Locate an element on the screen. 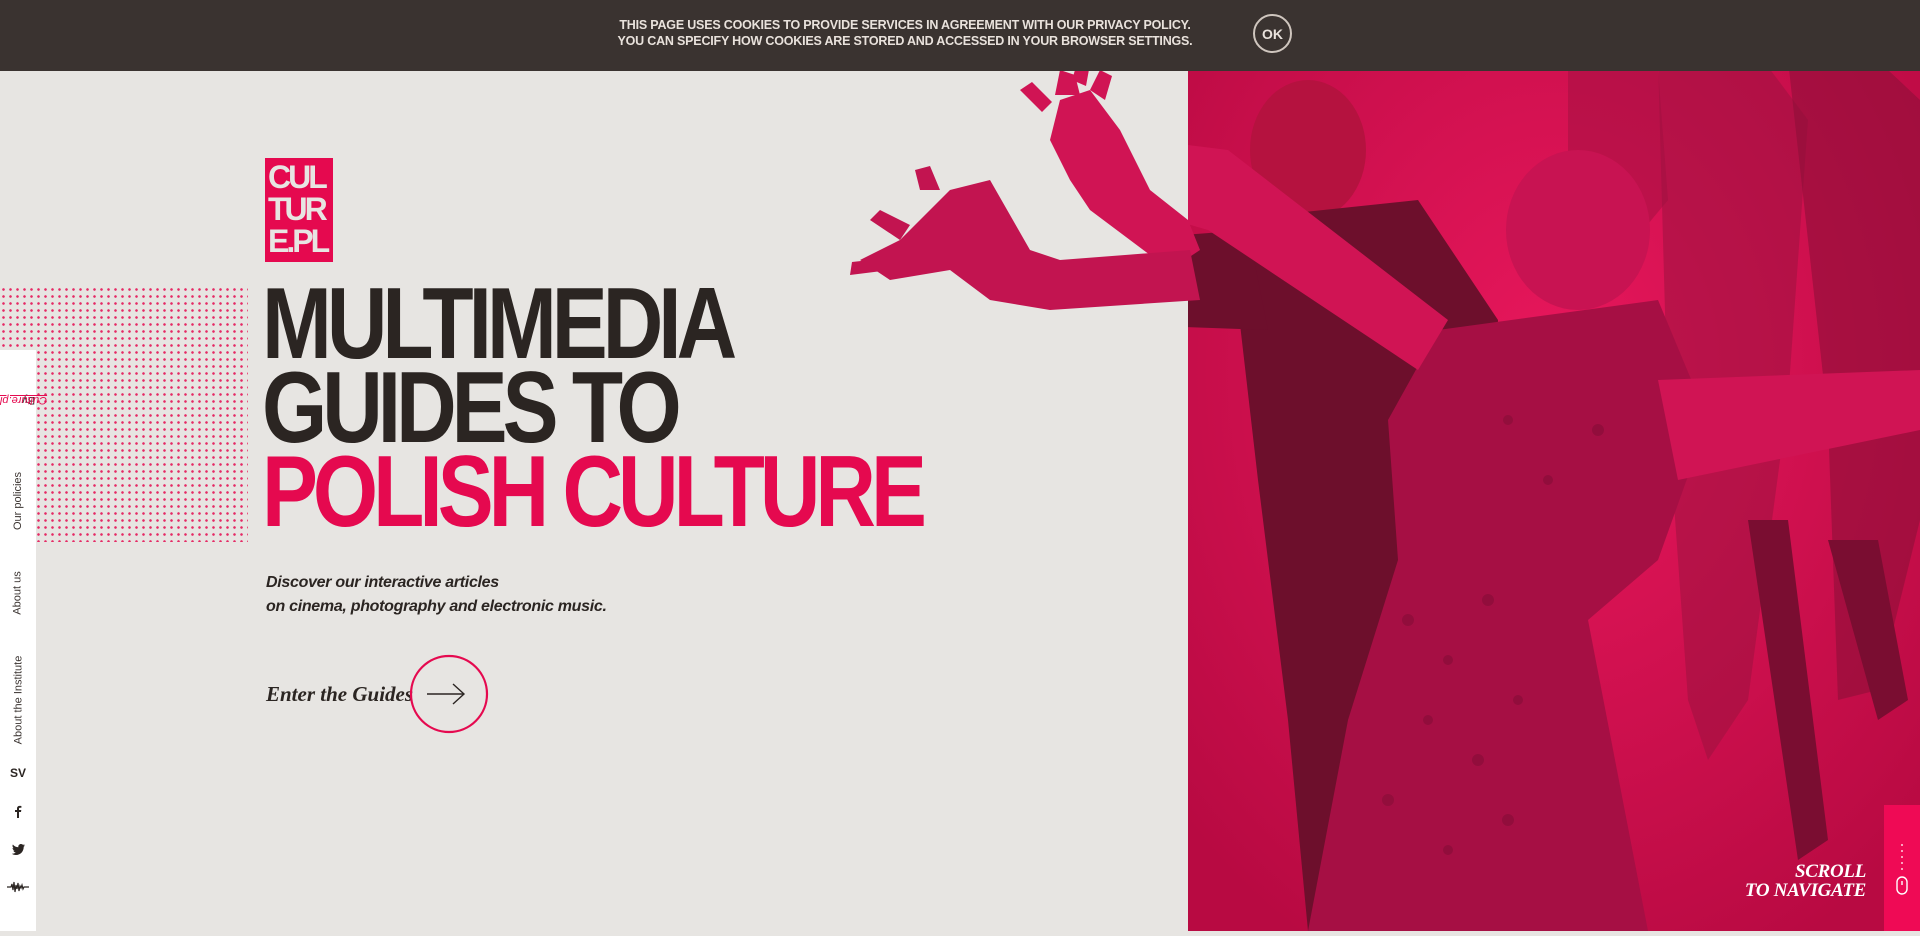 The width and height of the screenshot is (1920, 936). dotted-pattern is located at coordinates (124, 414).